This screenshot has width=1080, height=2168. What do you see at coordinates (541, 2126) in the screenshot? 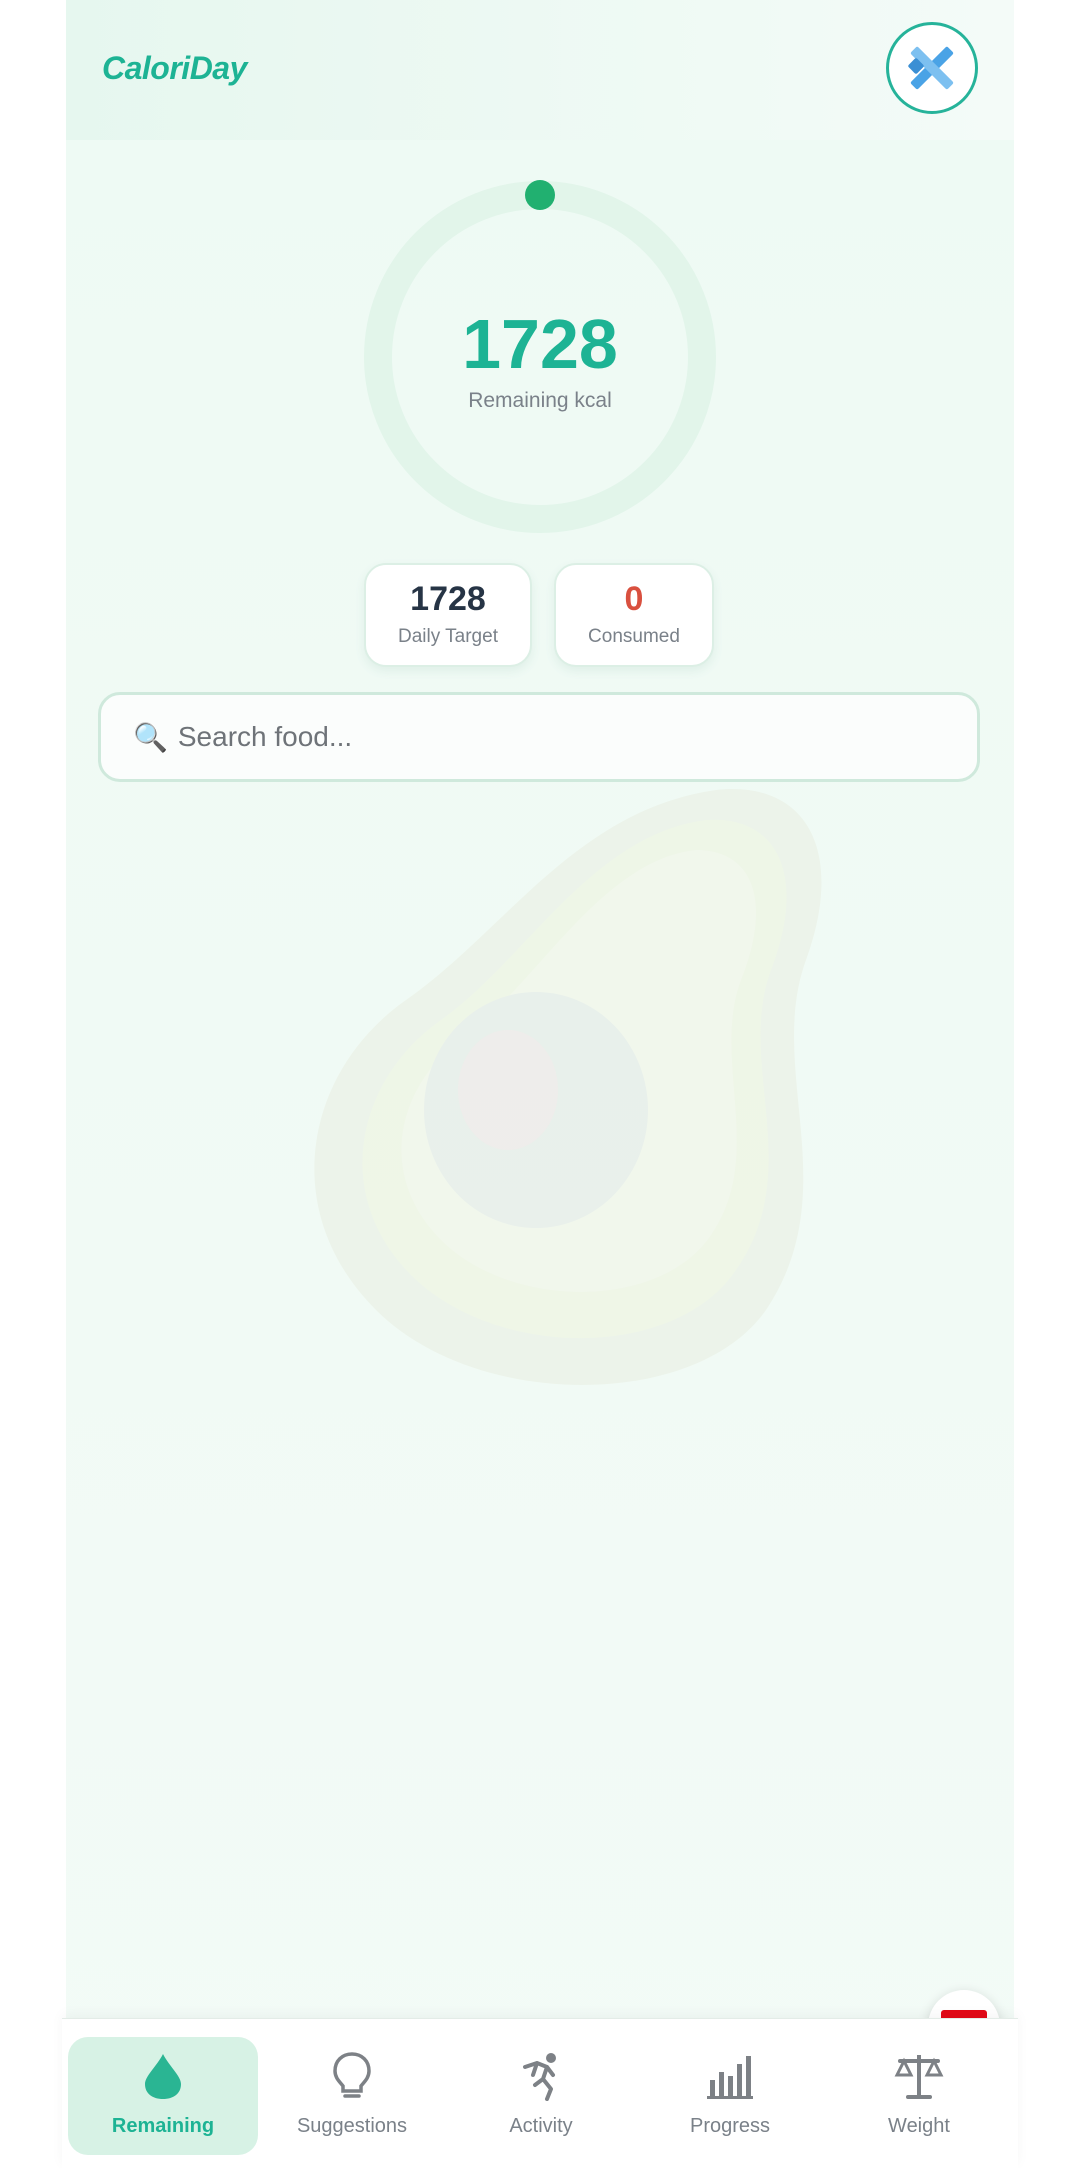
I see `tab-label-activity: Activity` at bounding box center [541, 2126].